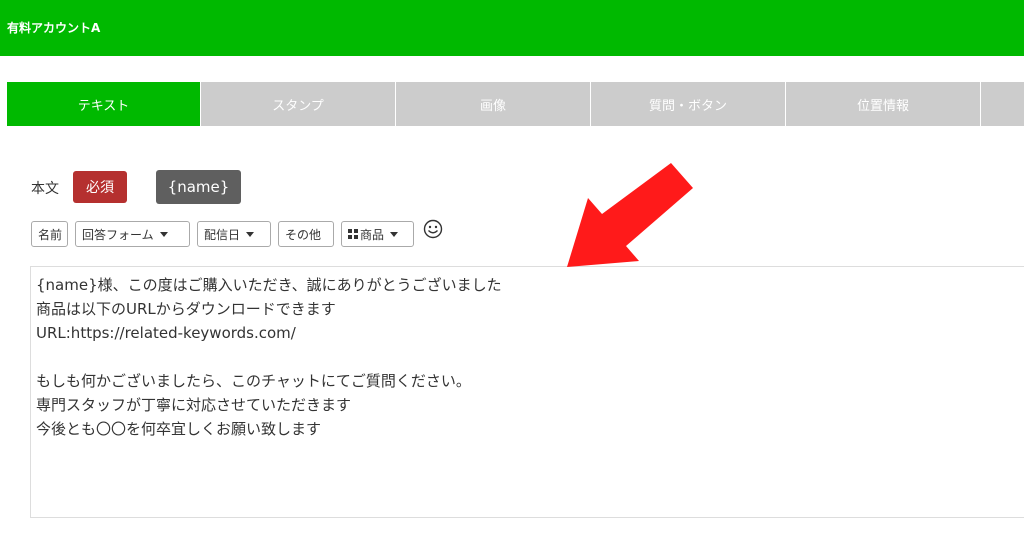  Describe the element at coordinates (253, 381) in the screenshot. I see `message-line: もしも何かございましたら、このチャットにてご質問ください。` at that location.